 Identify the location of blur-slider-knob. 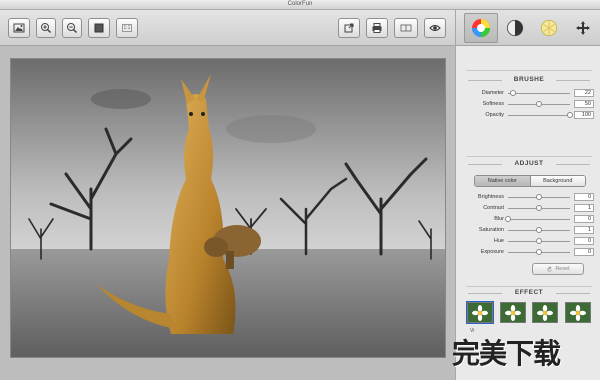
(508, 219).